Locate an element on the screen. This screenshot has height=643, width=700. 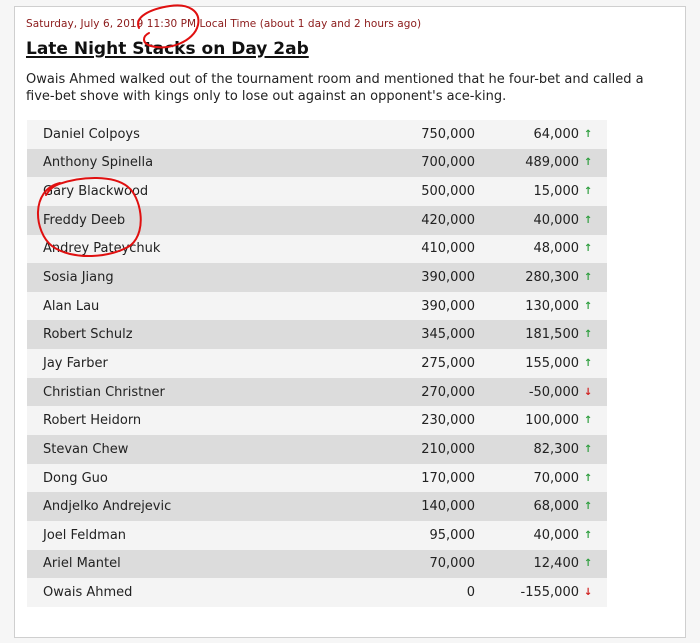
chip-count-row: Owais Ahmed 0 -155,000 ↓ is located at coordinates (317, 592).